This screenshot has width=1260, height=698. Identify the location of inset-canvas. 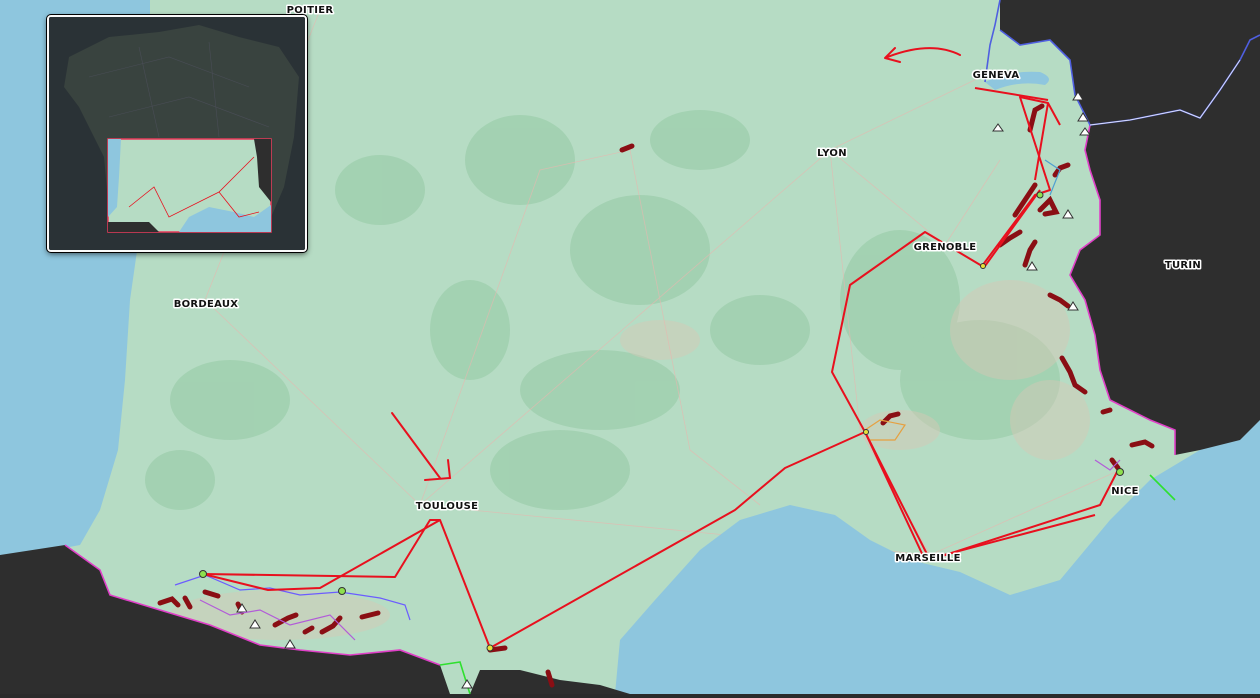
(177, 133).